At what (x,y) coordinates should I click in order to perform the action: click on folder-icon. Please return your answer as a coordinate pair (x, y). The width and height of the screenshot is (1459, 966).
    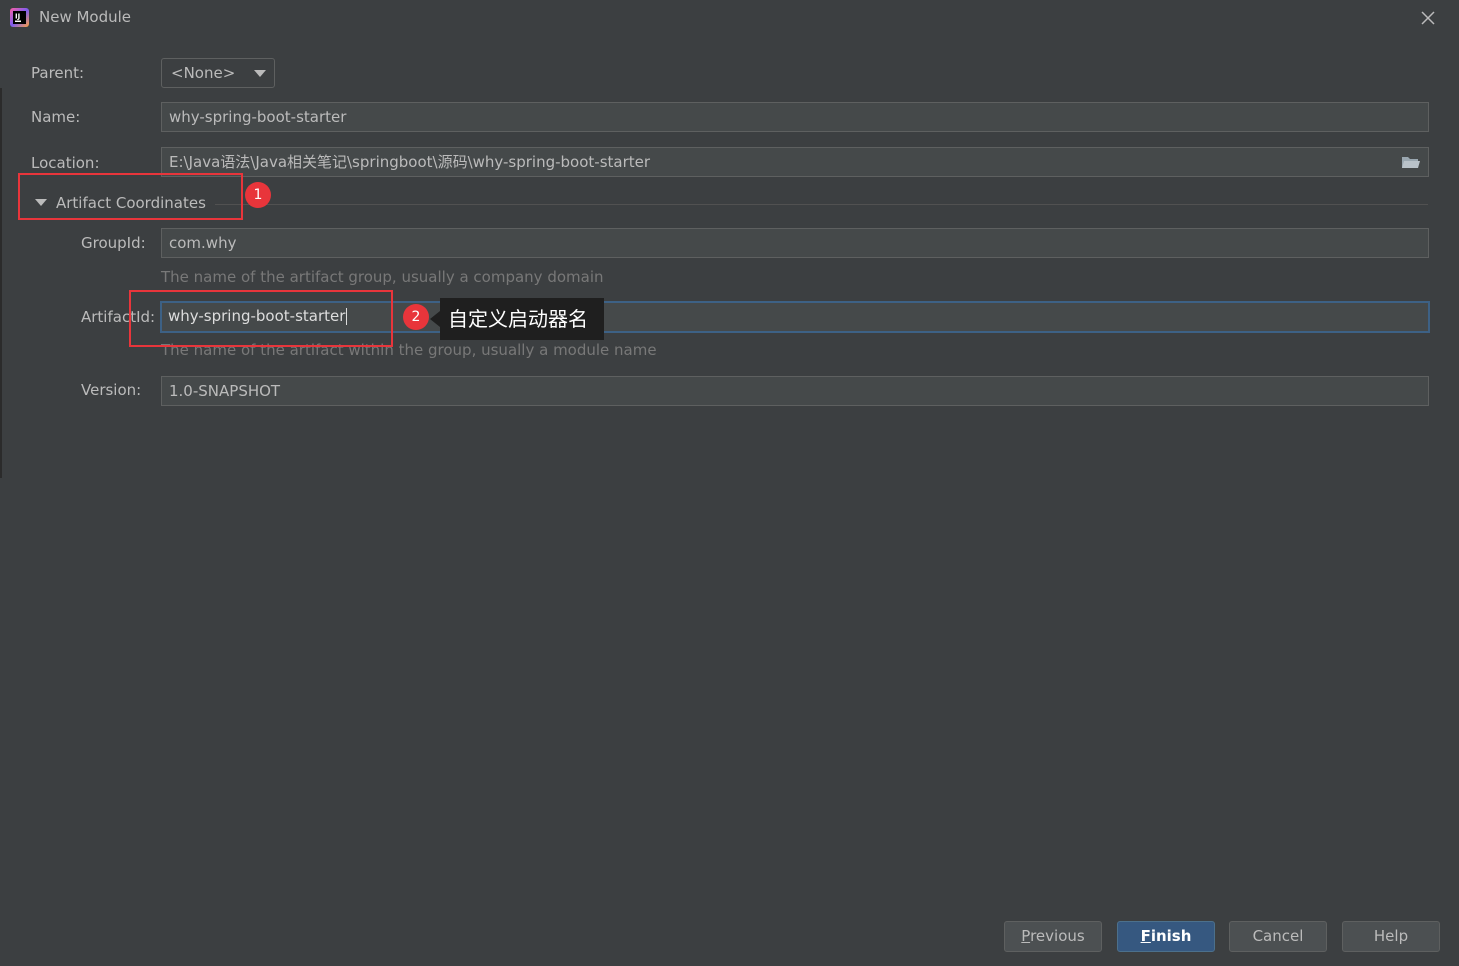
    Looking at the image, I should click on (1411, 162).